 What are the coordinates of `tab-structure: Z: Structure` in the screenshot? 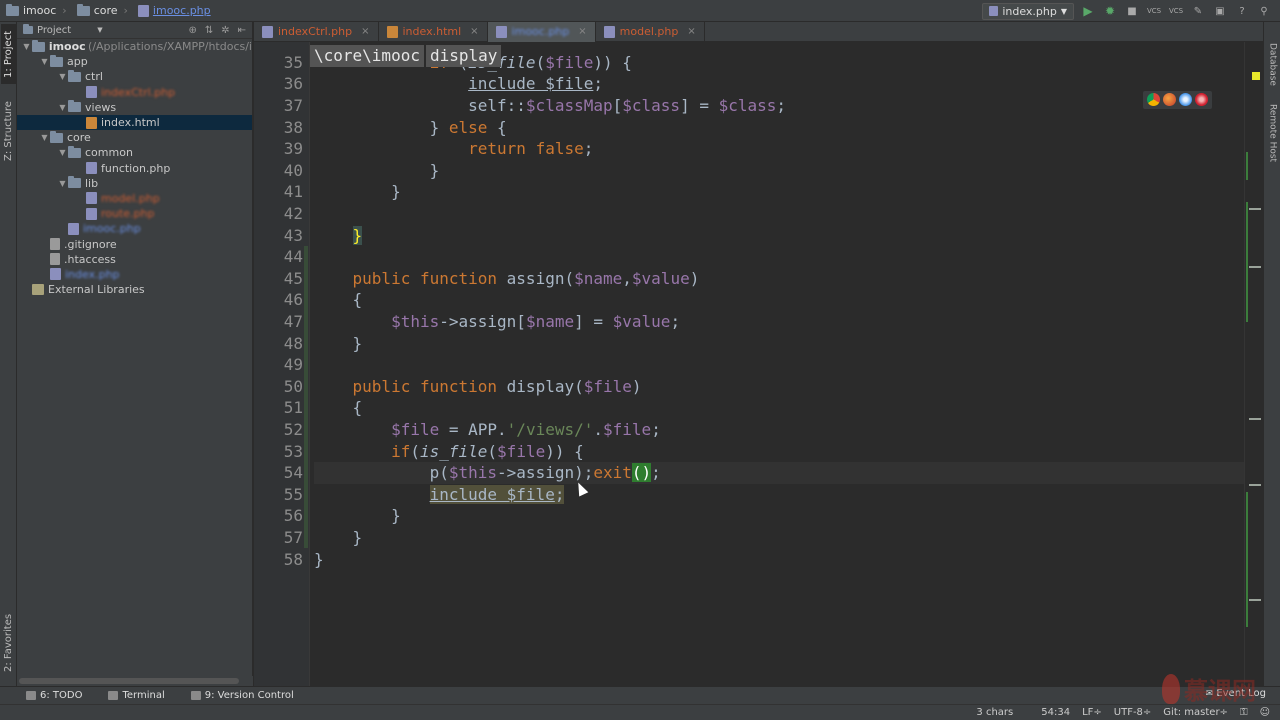 It's located at (8, 131).